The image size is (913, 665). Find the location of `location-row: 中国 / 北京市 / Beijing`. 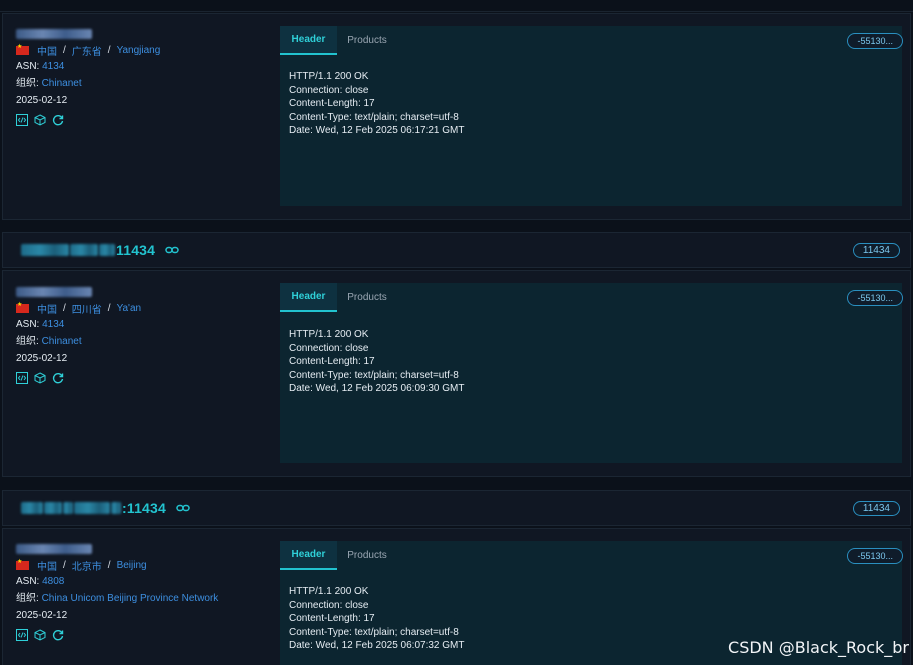

location-row: 中国 / 北京市 / Beijing is located at coordinates (117, 565).